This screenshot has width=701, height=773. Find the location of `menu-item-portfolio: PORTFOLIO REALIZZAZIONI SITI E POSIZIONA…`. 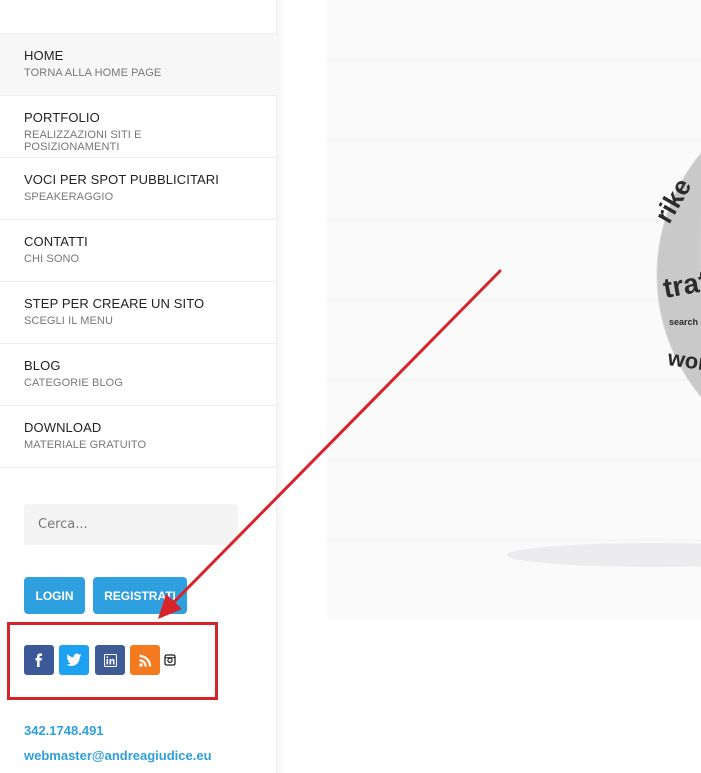

menu-item-portfolio: PORTFOLIO REALIZZAZIONI SITI E POSIZIONA… is located at coordinates (138, 127).